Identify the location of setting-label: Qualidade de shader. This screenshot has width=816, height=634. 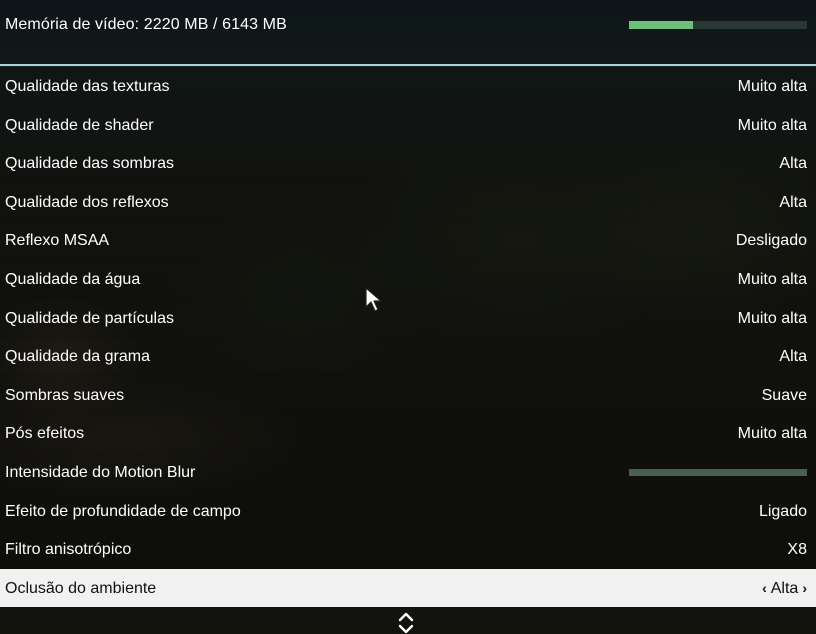
(79, 125).